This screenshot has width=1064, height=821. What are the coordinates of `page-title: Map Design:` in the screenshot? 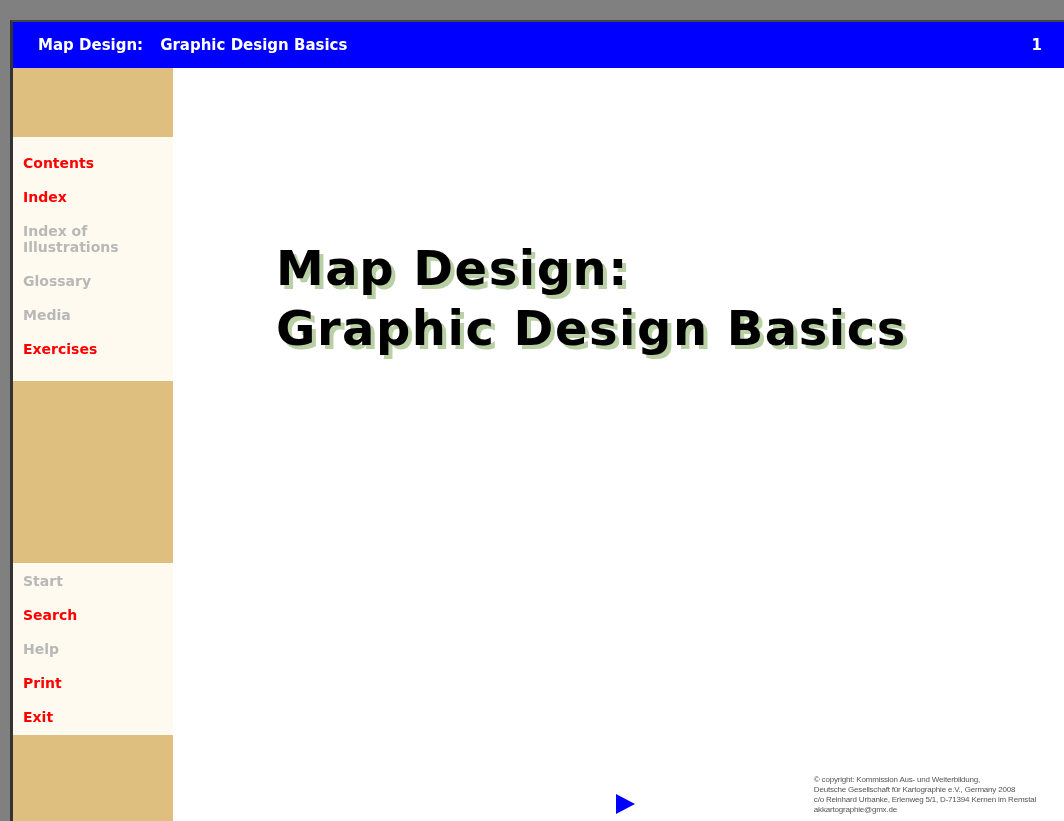 It's located at (452, 268).